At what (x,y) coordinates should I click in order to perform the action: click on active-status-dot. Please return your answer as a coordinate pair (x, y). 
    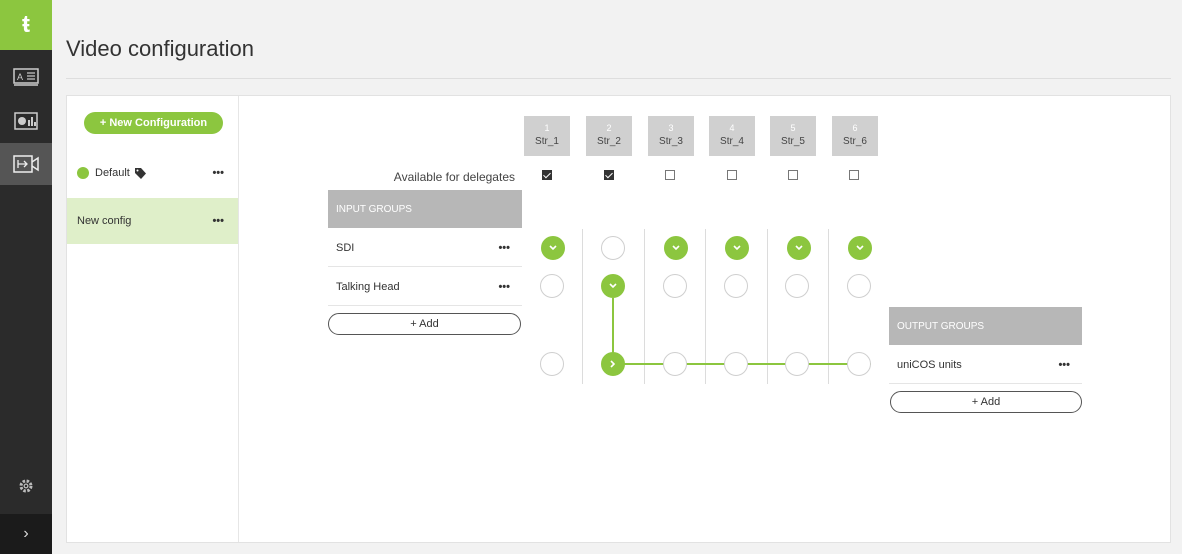
    Looking at the image, I should click on (83, 173).